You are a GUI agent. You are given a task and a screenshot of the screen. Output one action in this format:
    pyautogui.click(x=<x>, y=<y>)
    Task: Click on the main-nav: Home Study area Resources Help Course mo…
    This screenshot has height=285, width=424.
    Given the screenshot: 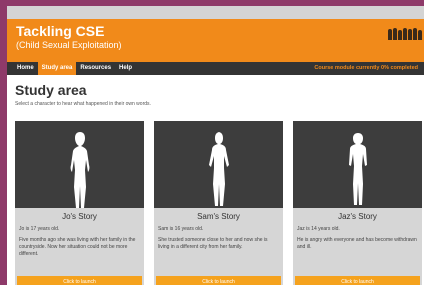 What is the action you would take?
    pyautogui.click(x=215, y=68)
    